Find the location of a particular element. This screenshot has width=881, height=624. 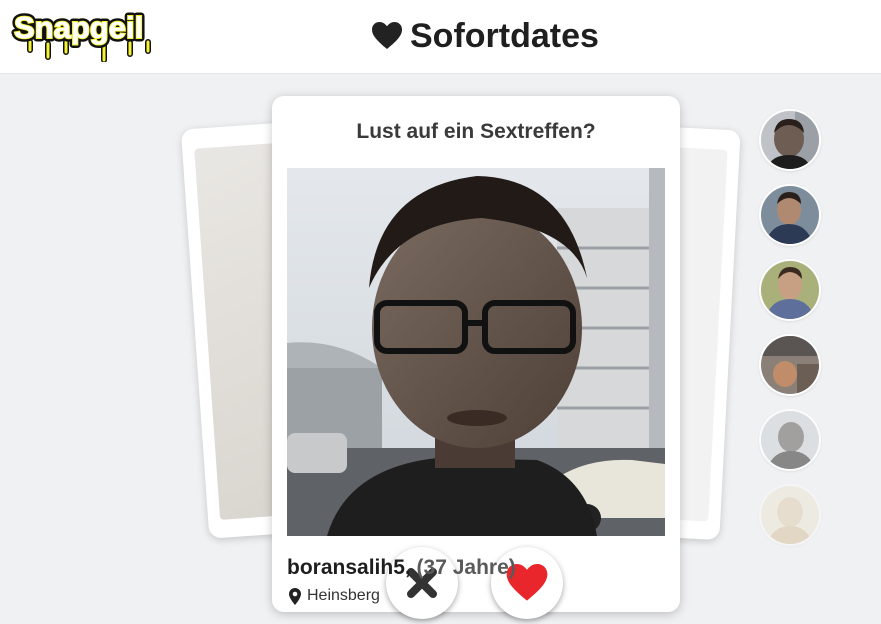

profile-name: boransalih5, (37 Jahre) is located at coordinates (401, 568).